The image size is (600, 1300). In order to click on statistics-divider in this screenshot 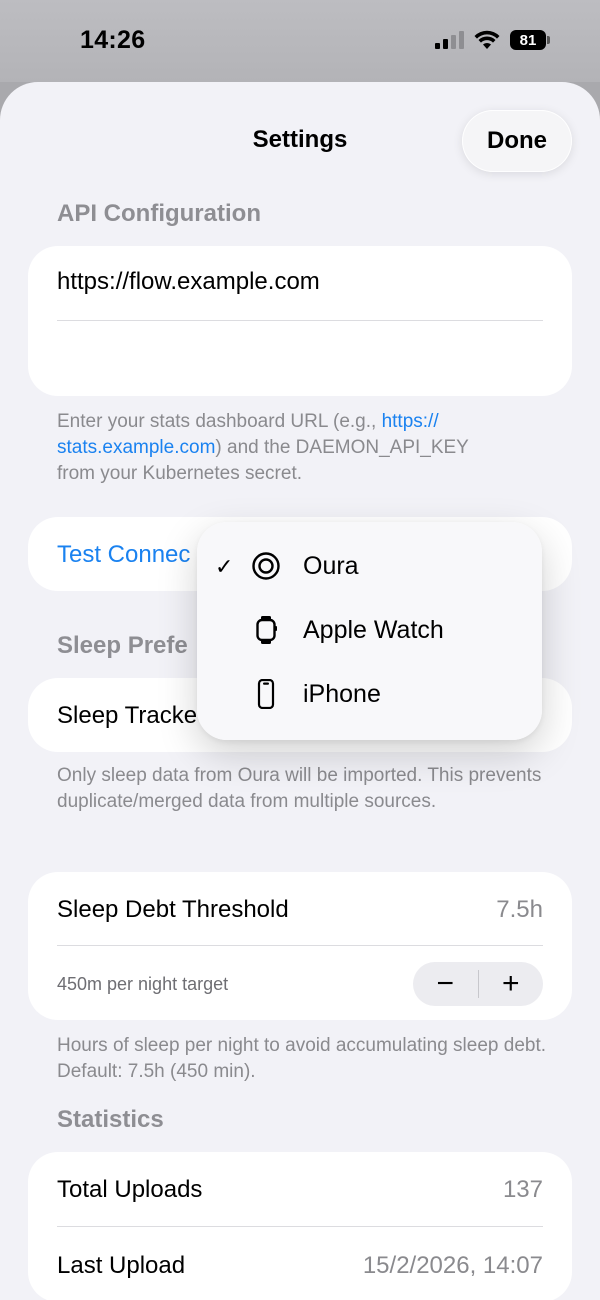, I will do `click(300, 1226)`.